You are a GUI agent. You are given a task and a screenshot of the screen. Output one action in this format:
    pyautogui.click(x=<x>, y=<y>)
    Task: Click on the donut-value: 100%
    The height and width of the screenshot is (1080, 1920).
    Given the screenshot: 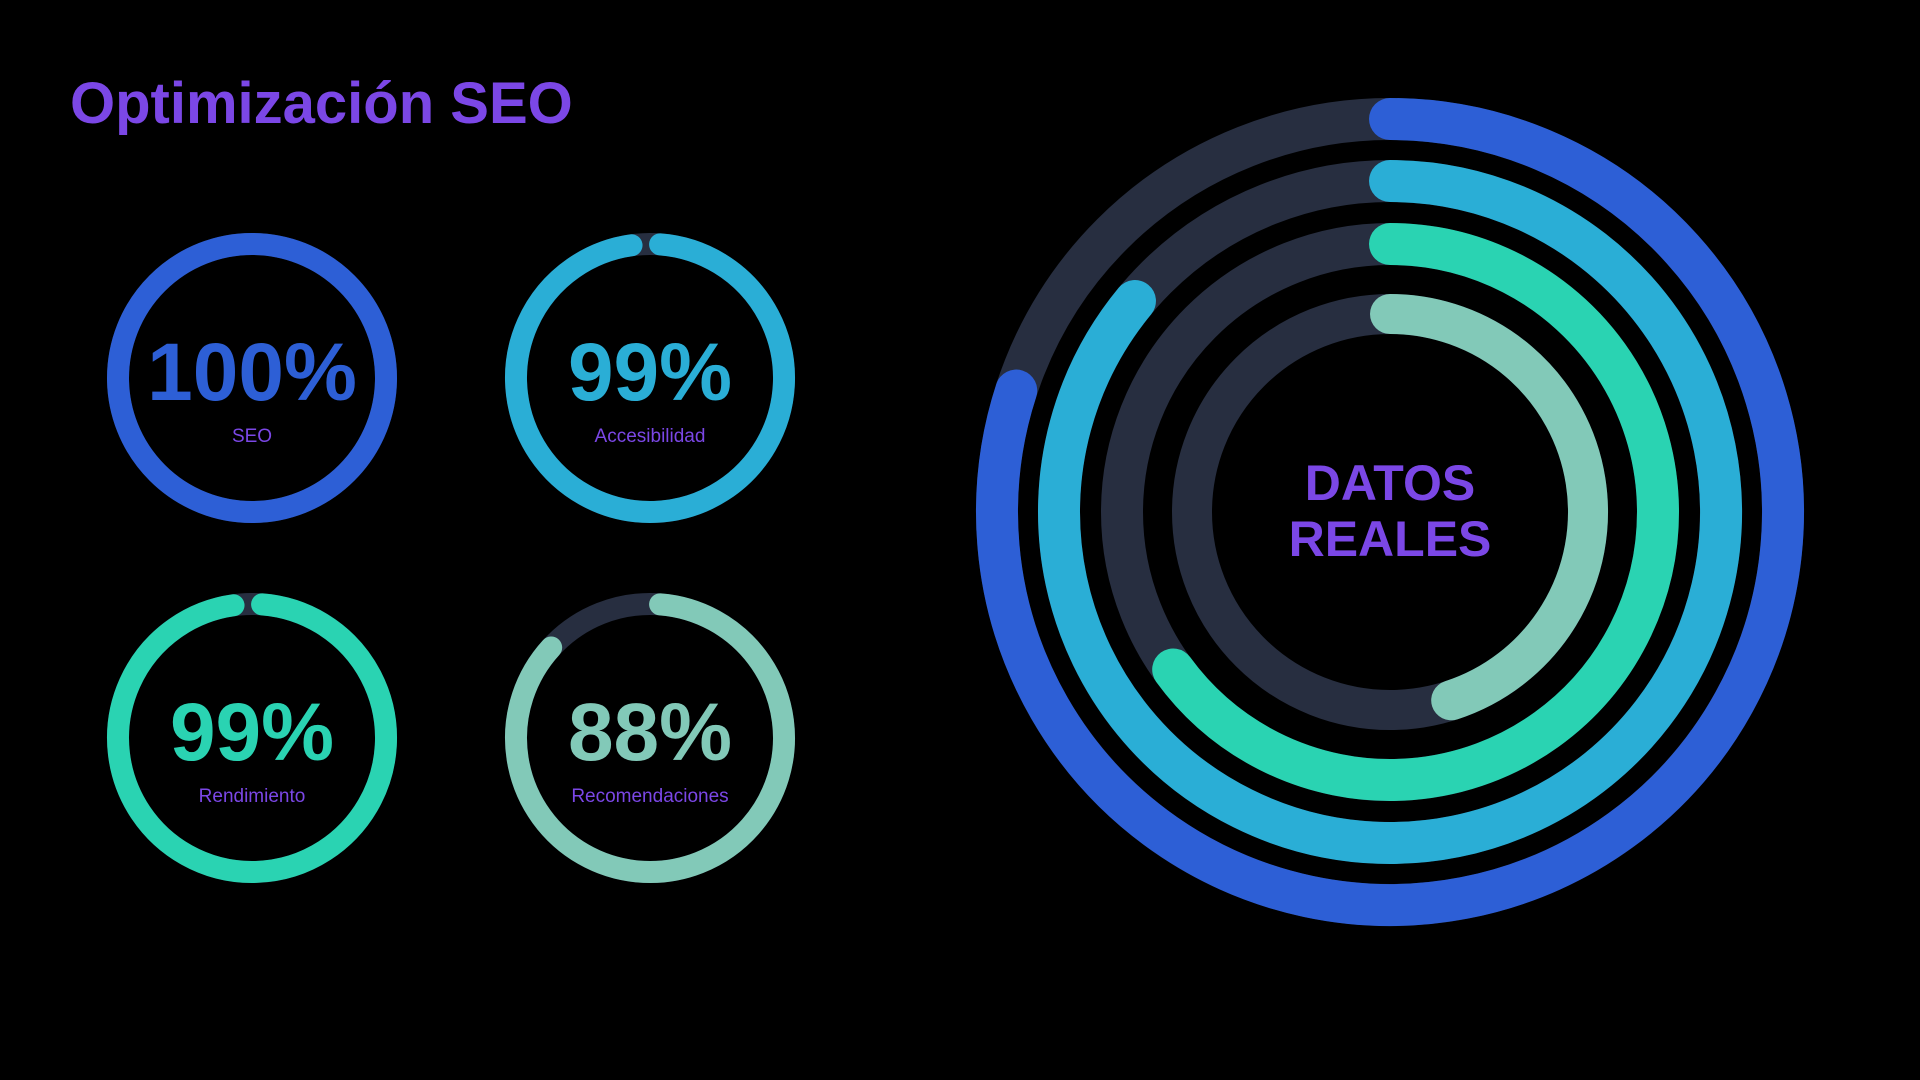 What is the action you would take?
    pyautogui.click(x=252, y=372)
    